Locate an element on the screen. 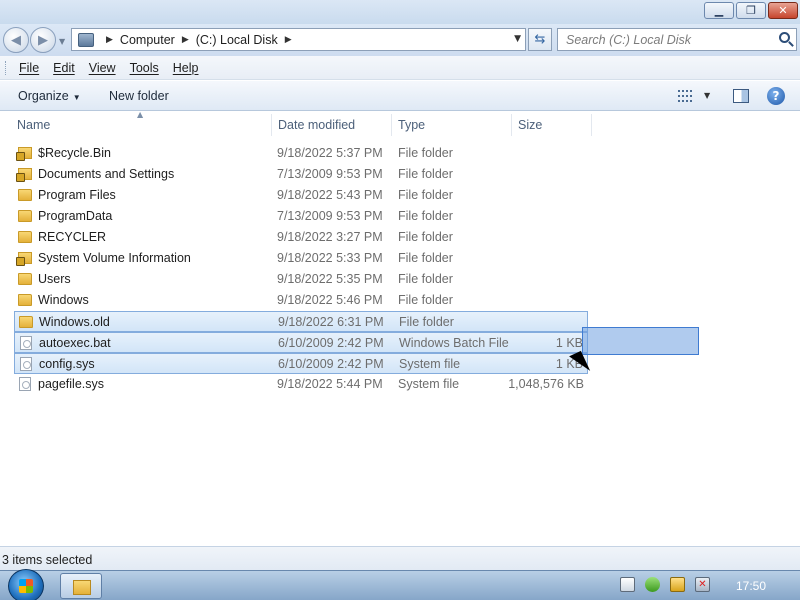 This screenshot has height=600, width=800. preview-pane-icon is located at coordinates (741, 96).